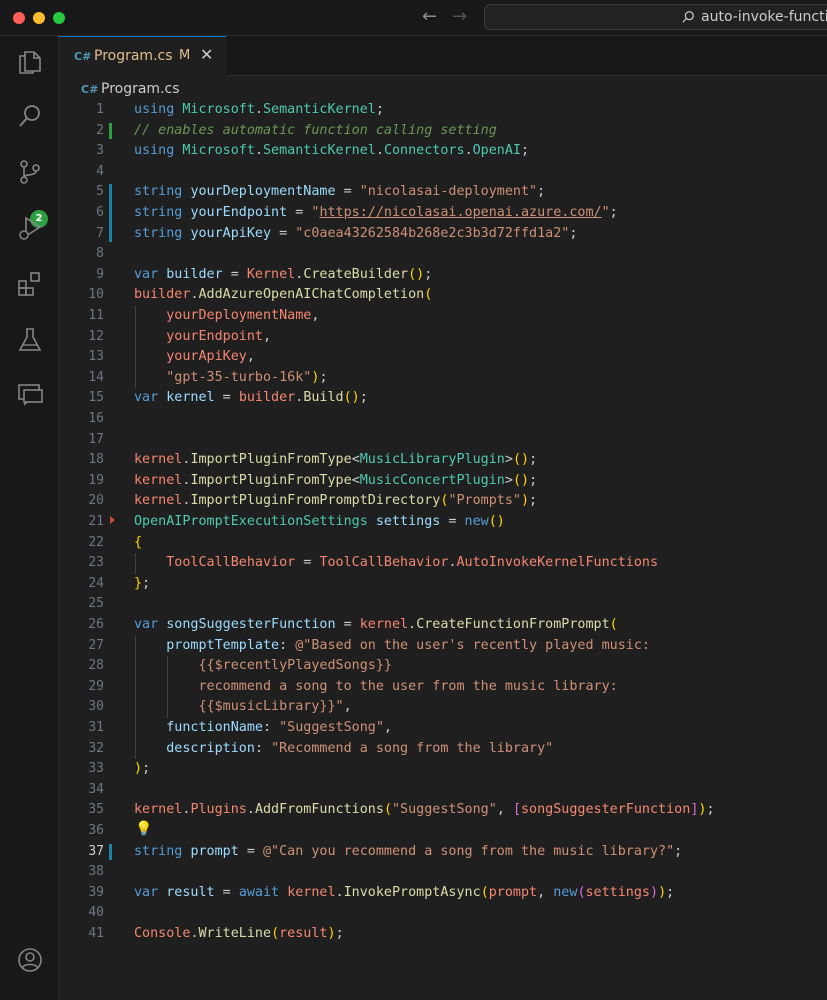 The height and width of the screenshot is (1000, 827). Describe the element at coordinates (443, 913) in the screenshot. I see `code-line: 40` at that location.